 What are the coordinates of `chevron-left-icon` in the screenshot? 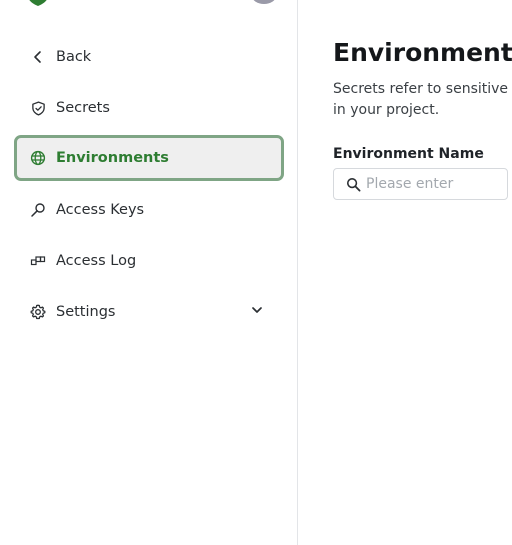 It's located at (38, 57).